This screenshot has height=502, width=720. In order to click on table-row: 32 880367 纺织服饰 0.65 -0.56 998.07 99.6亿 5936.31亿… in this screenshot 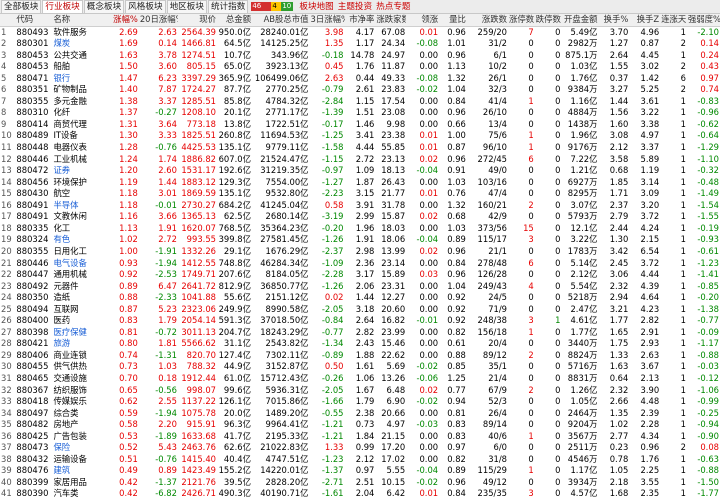, I will do `click(360, 390)`.